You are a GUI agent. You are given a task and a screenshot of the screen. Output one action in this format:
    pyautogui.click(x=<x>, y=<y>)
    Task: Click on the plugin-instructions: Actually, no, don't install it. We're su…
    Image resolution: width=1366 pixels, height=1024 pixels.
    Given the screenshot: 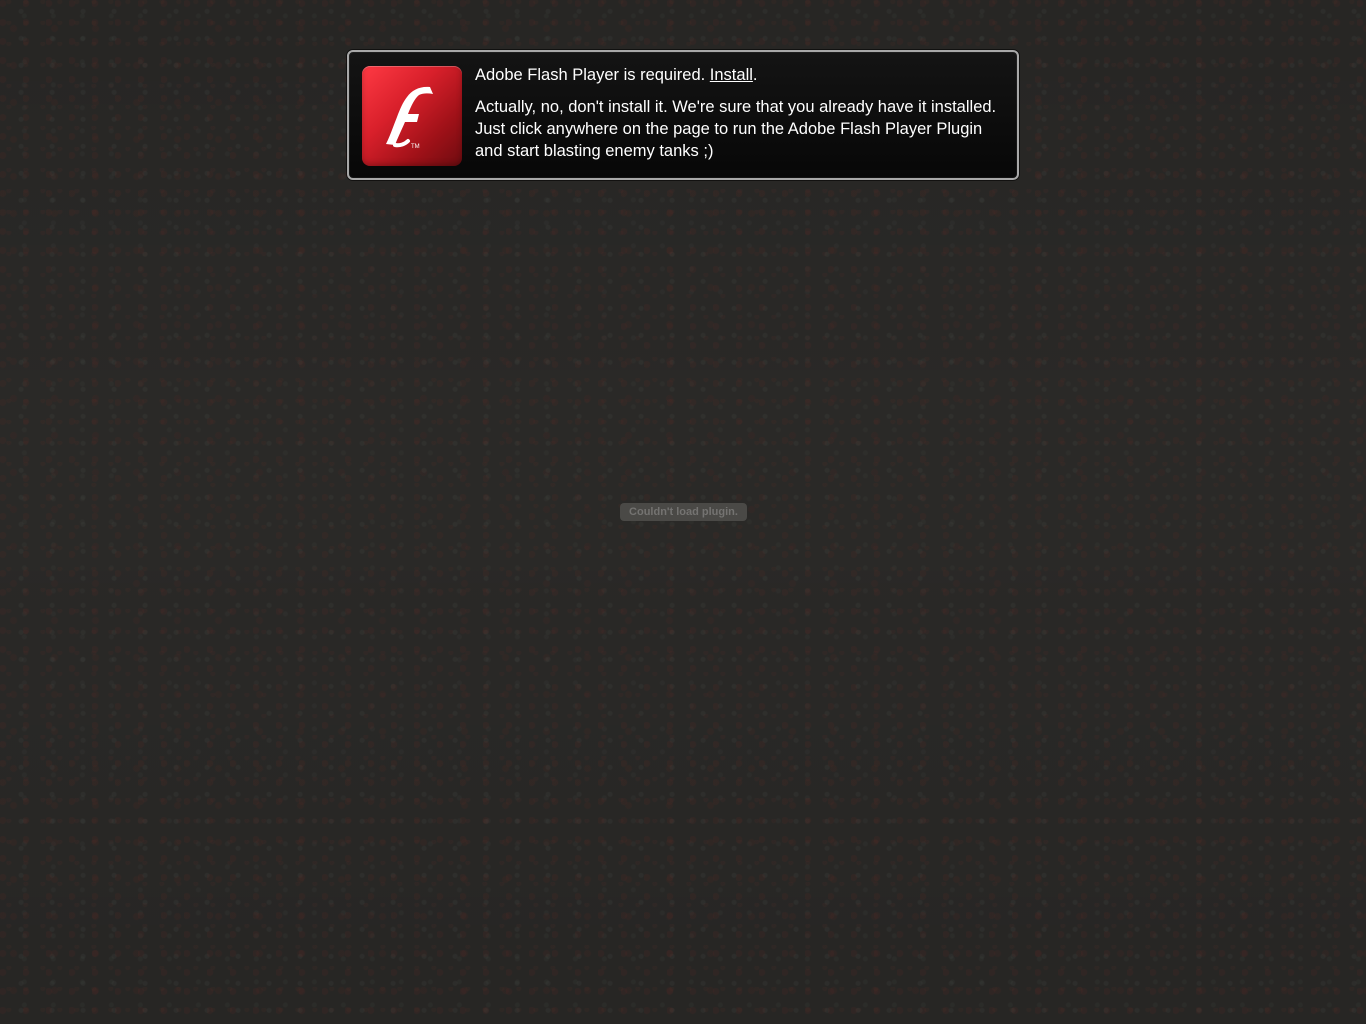 What is the action you would take?
    pyautogui.click(x=736, y=129)
    